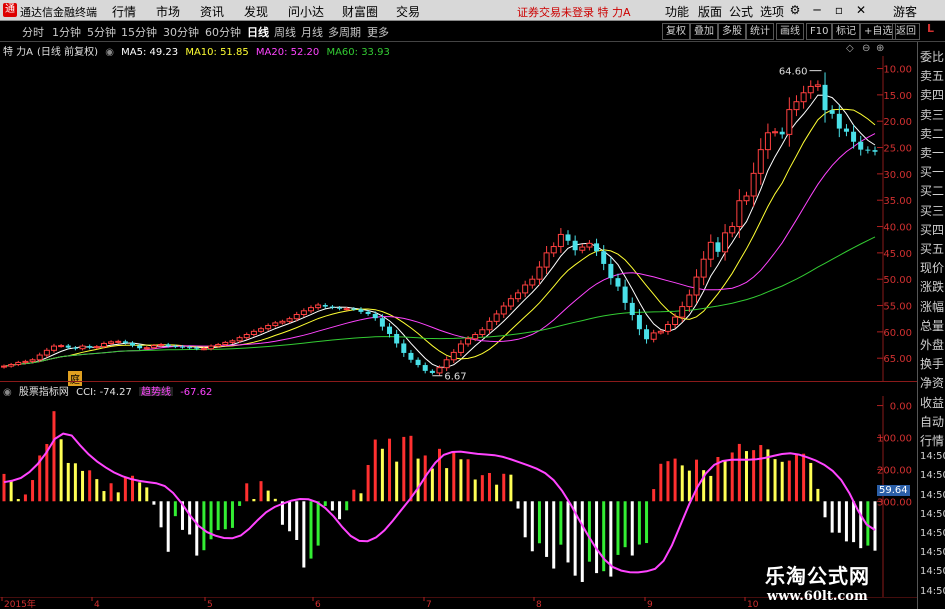  What do you see at coordinates (850, 48) in the screenshot?
I see `zoom-diamond-icon: ◇` at bounding box center [850, 48].